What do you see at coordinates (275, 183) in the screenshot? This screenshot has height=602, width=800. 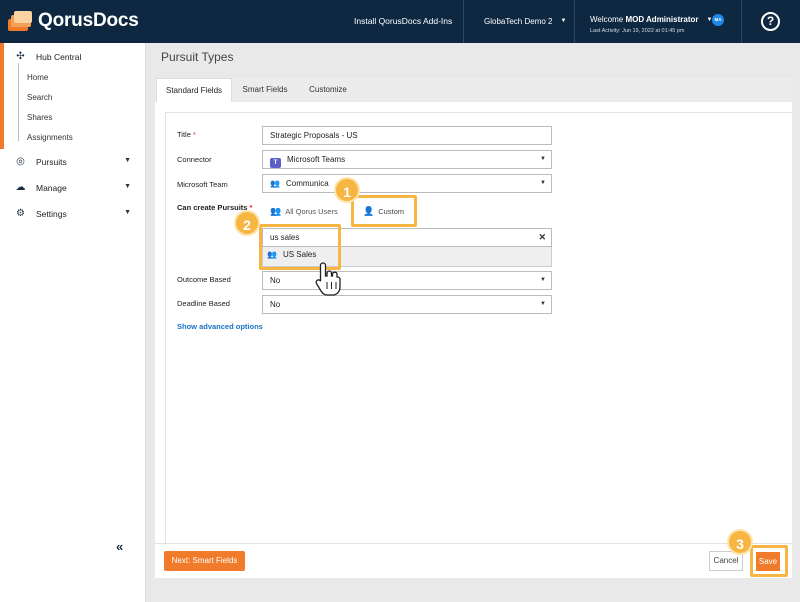 I see `group-icon: 👥` at bounding box center [275, 183].